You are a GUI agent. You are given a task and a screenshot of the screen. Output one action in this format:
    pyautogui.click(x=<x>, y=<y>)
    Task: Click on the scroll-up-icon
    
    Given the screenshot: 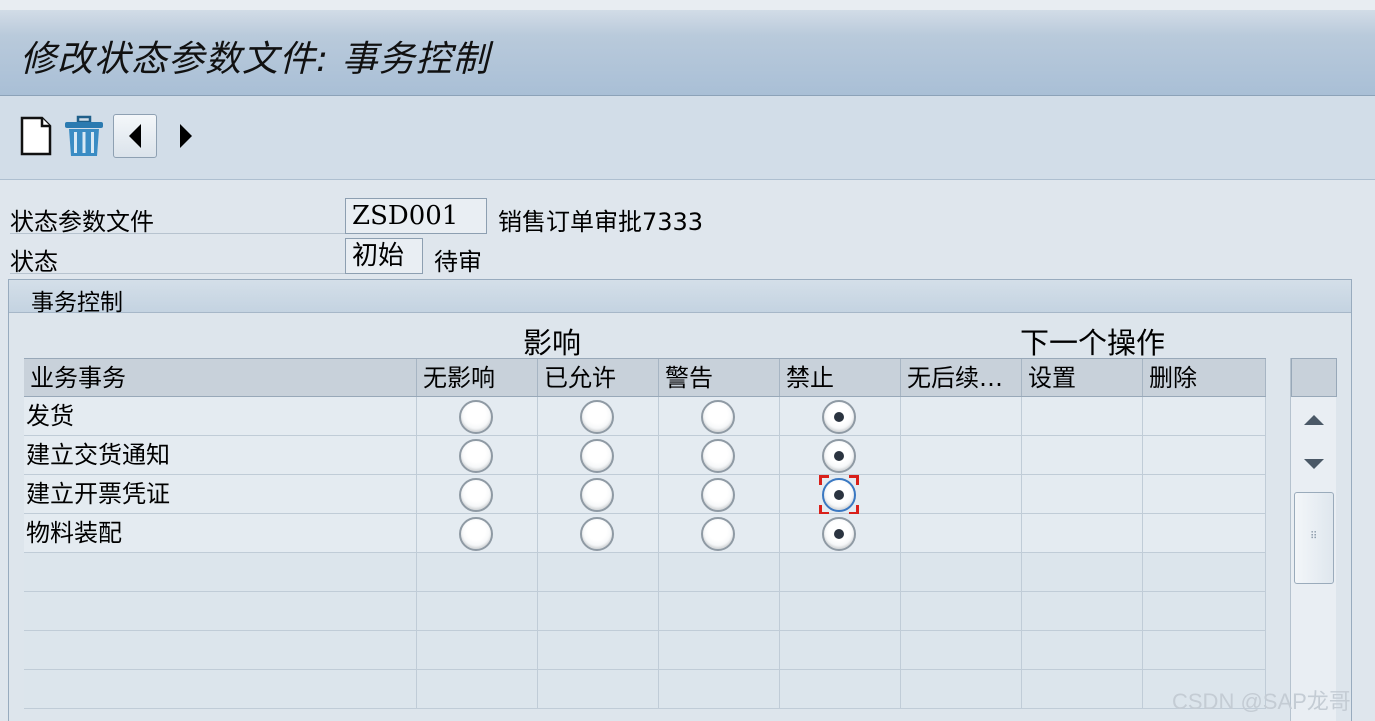 What is the action you would take?
    pyautogui.click(x=1314, y=420)
    